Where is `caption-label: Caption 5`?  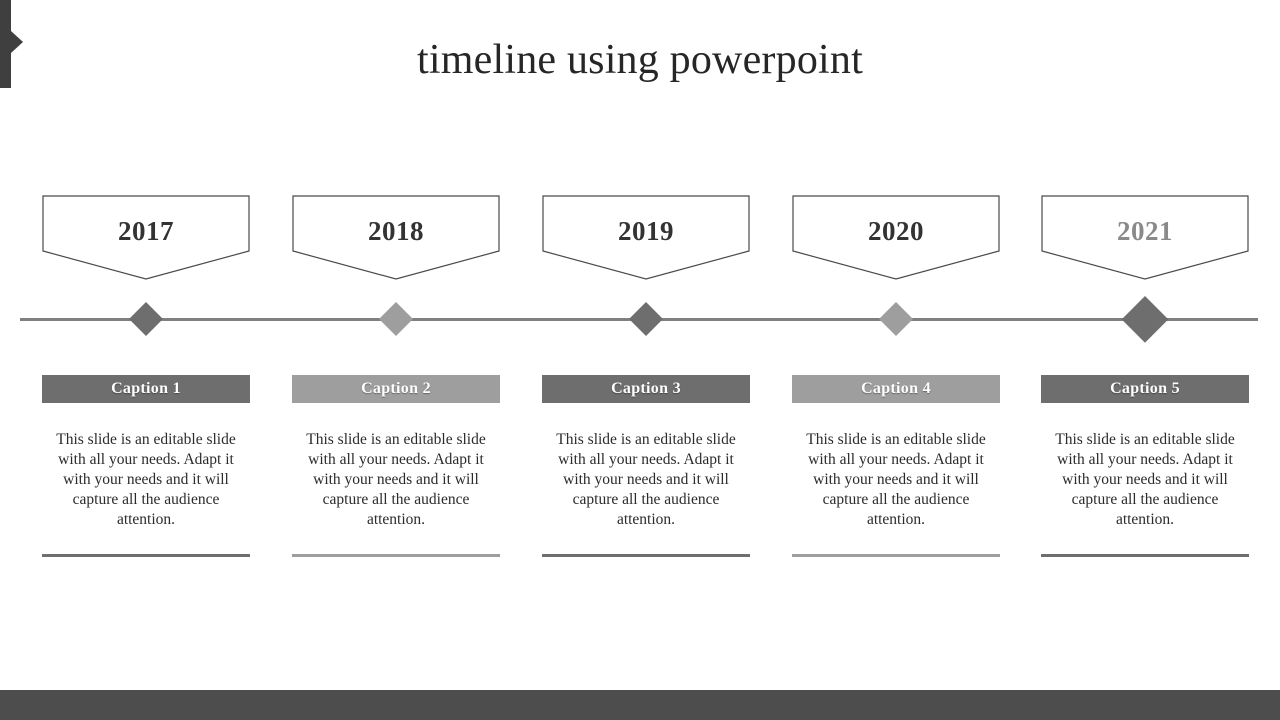
caption-label: Caption 5 is located at coordinates (1145, 388).